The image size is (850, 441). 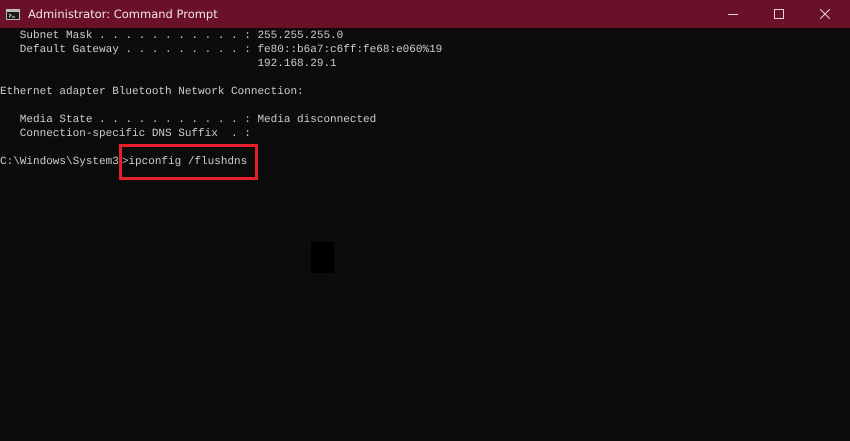 I want to click on console-line: Connection-specific DNS Suffix . :, so click(x=135, y=134).